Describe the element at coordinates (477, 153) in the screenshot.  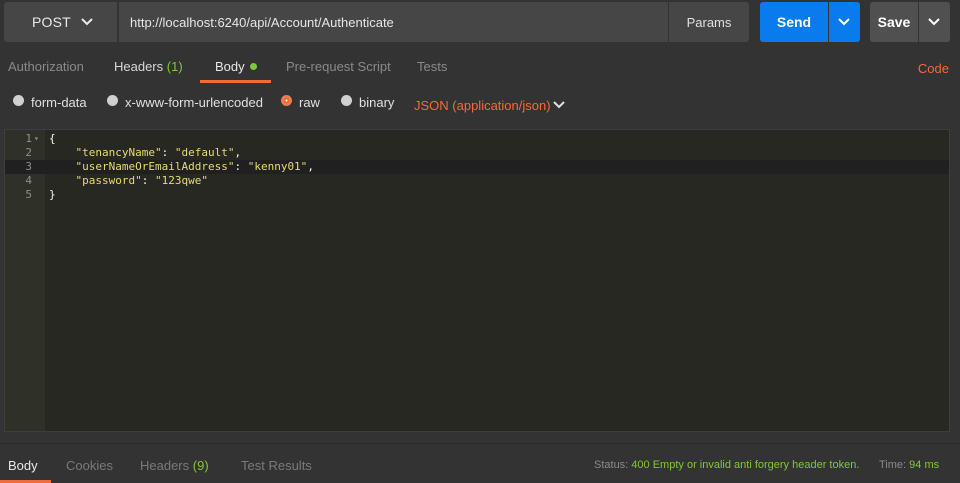
I see `editor-line: 2 "tenancyName": "default",` at that location.